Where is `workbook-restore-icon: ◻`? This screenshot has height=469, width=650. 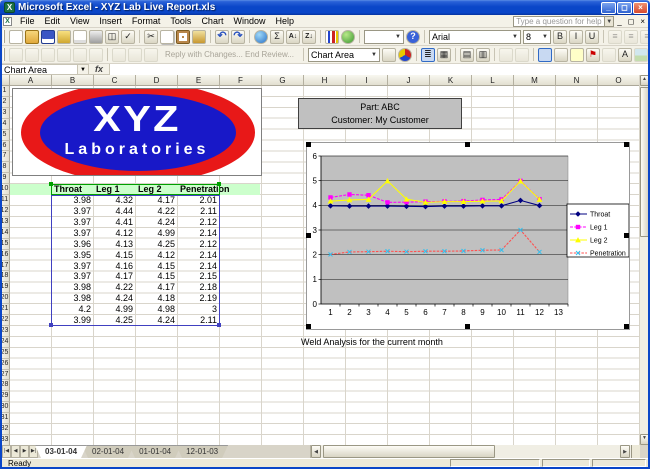 workbook-restore-icon: ◻ is located at coordinates (631, 21).